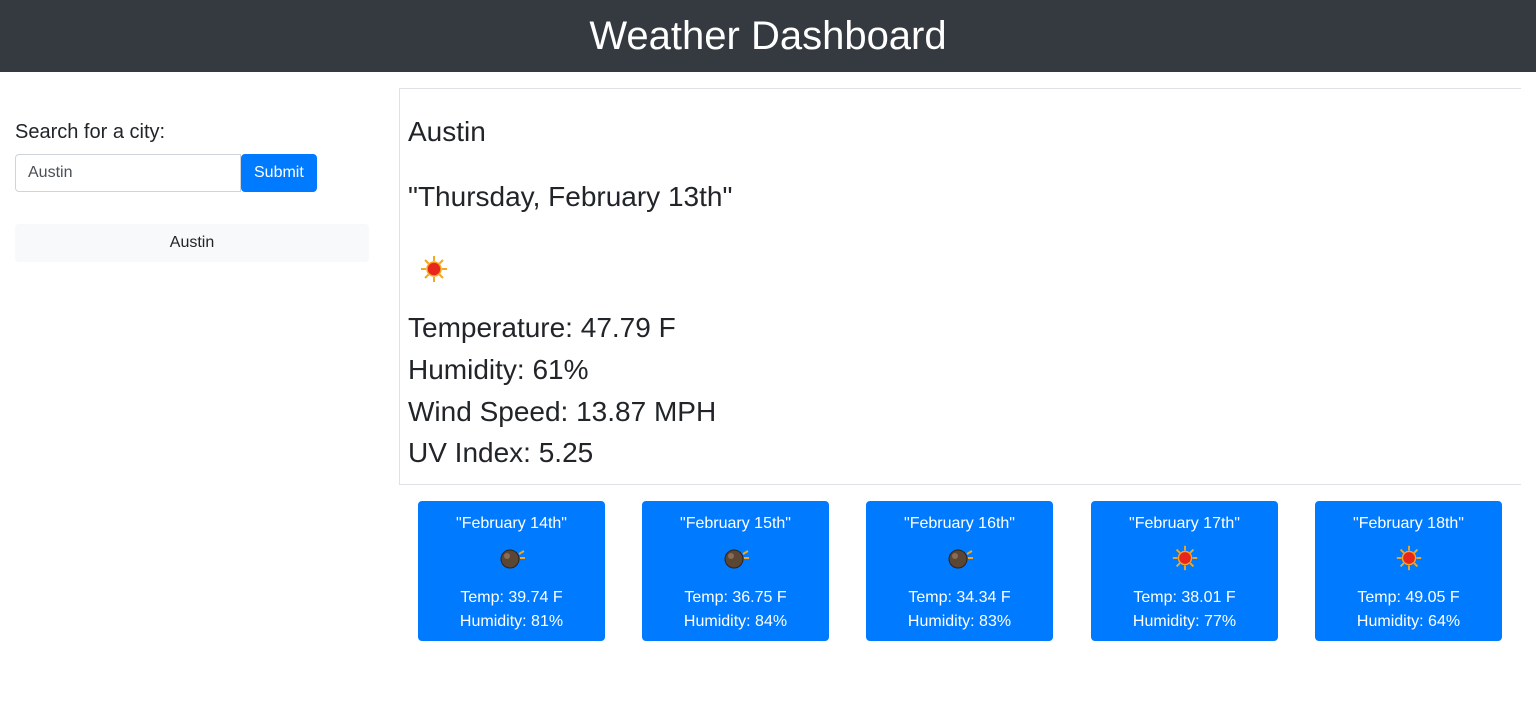 The height and width of the screenshot is (728, 1536). What do you see at coordinates (511, 523) in the screenshot?
I see `forecast-date: "February 14th"` at bounding box center [511, 523].